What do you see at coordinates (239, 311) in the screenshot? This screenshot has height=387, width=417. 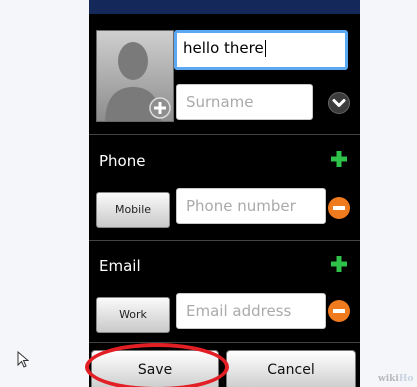 I see `email-address-placeholder: Email address` at bounding box center [239, 311].